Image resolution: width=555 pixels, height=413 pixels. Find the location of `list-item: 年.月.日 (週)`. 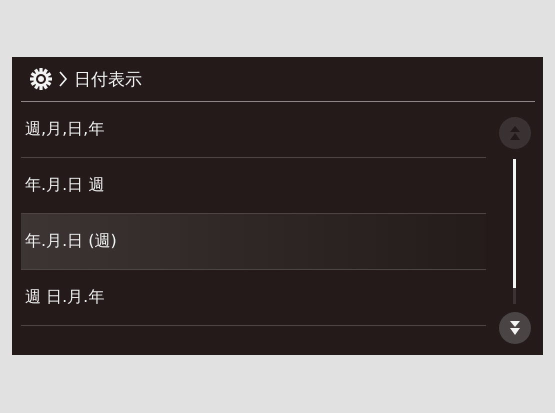

list-item: 年.月.日 (週) is located at coordinates (253, 242).